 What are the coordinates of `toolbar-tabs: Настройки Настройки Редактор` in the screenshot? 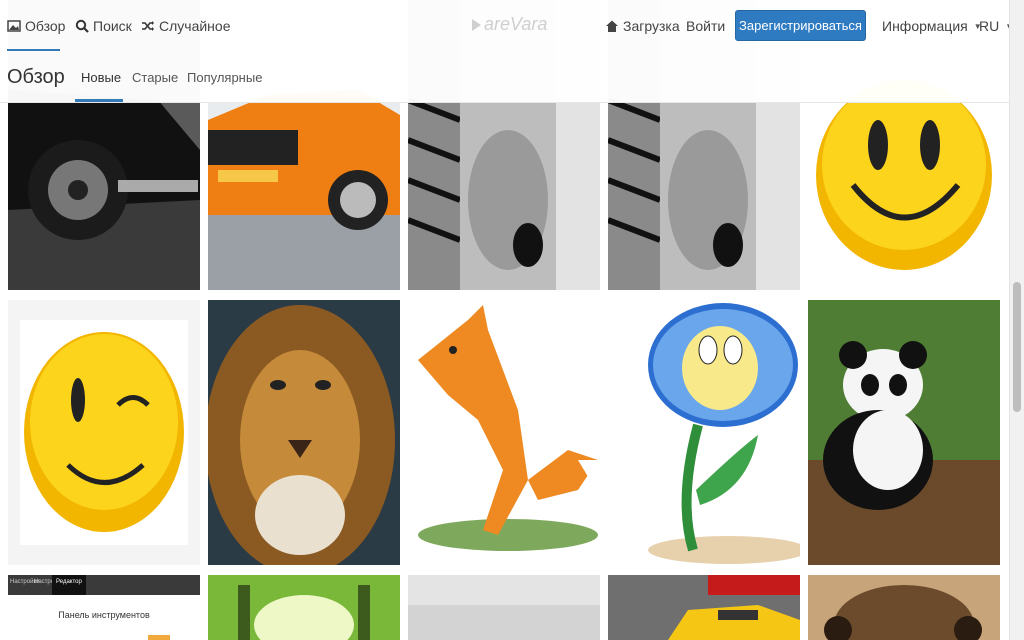 It's located at (104, 585).